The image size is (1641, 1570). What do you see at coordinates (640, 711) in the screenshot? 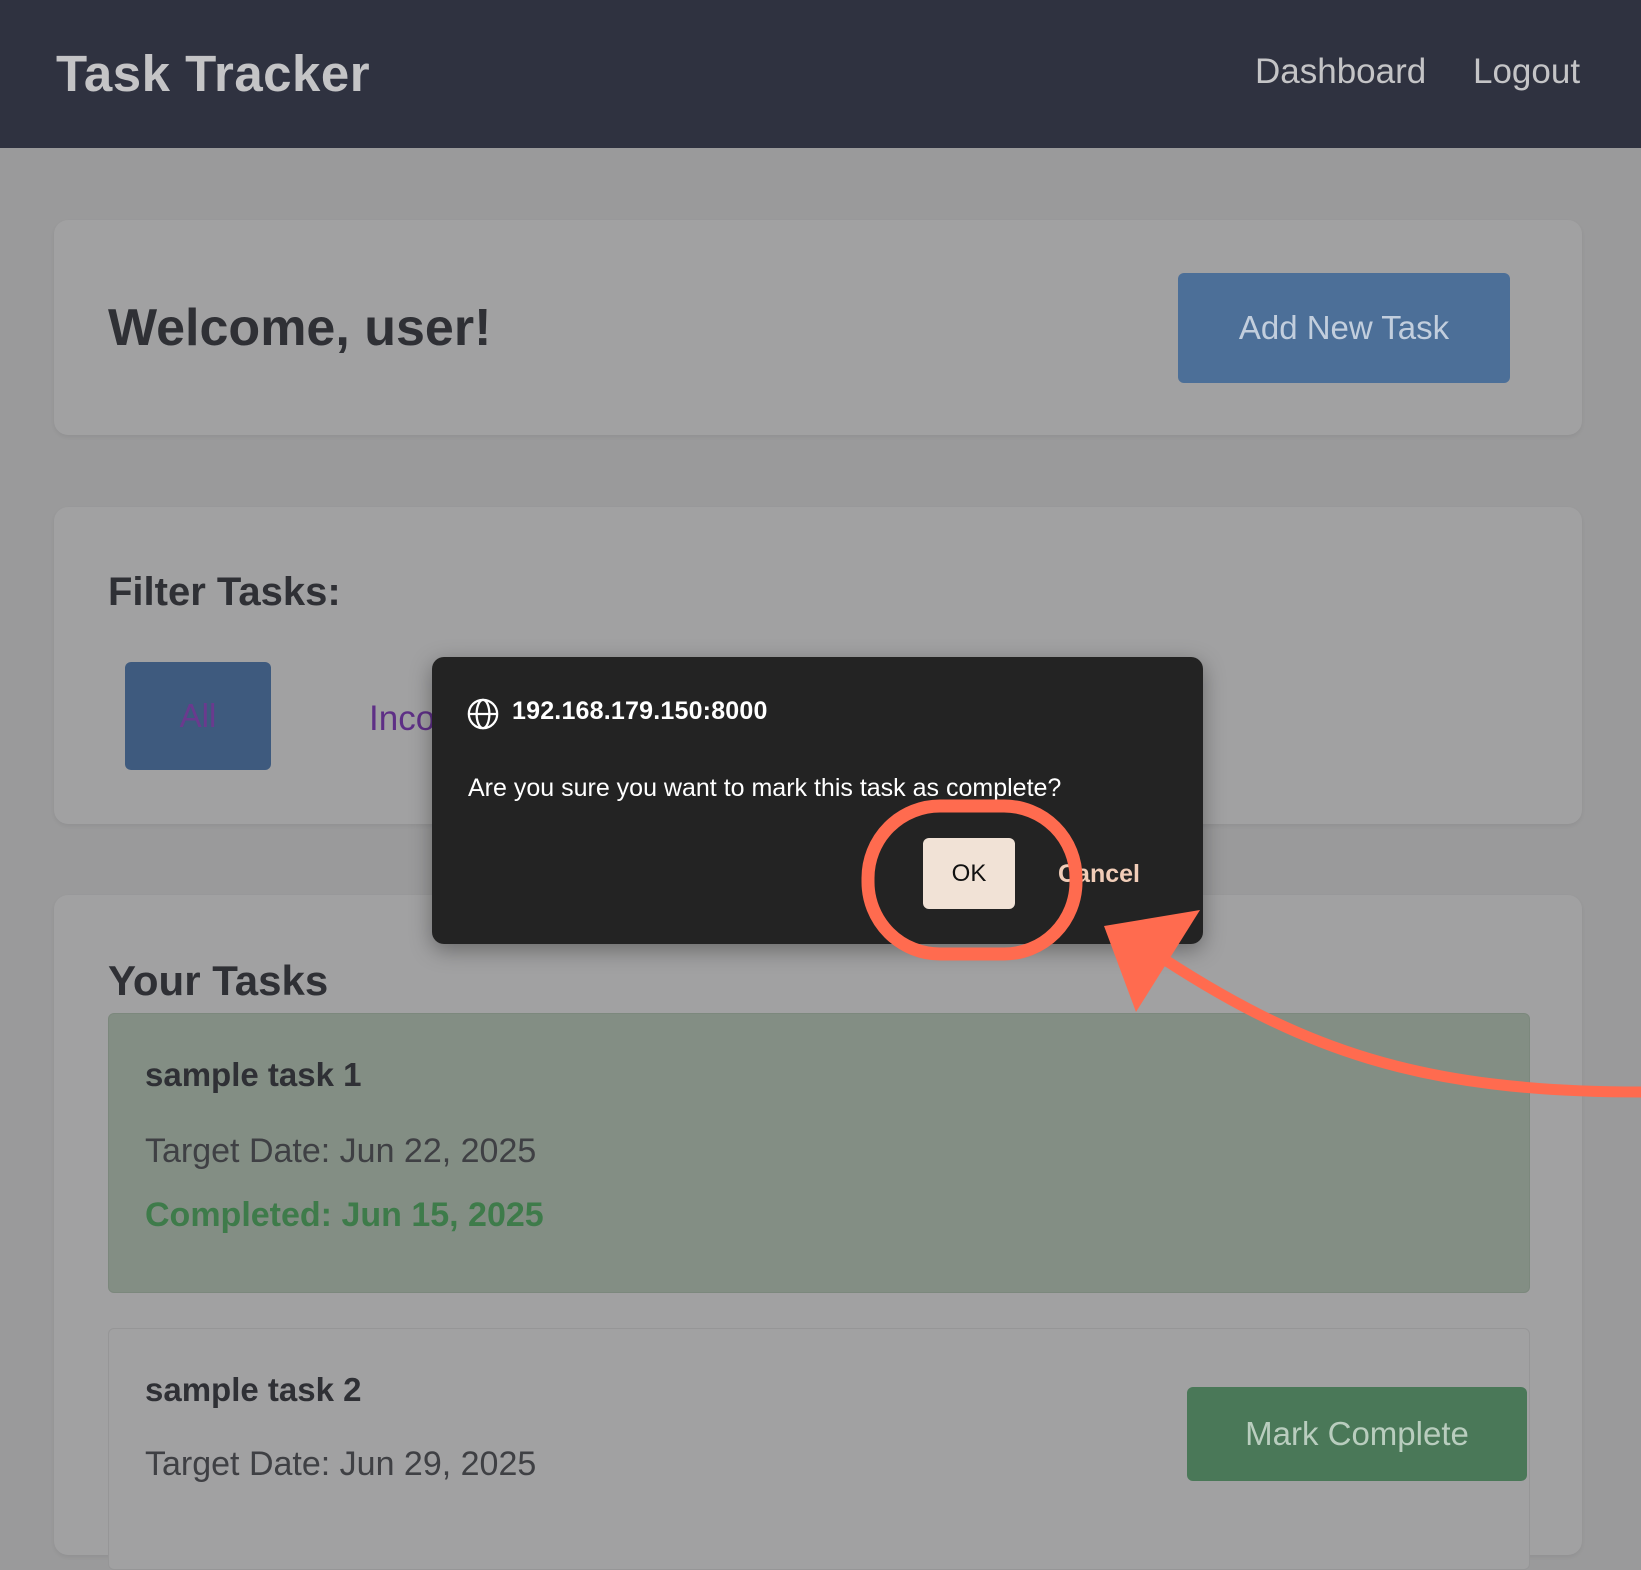
I see `dialog-origin: 192.168.179.150:8000` at bounding box center [640, 711].